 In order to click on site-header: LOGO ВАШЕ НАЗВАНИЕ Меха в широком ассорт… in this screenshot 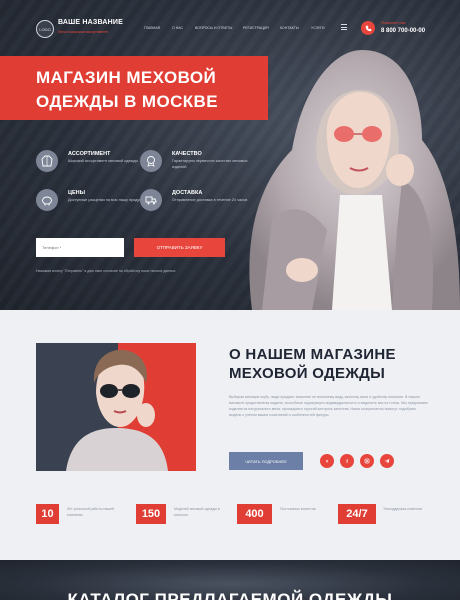, I will do `click(230, 28)`.